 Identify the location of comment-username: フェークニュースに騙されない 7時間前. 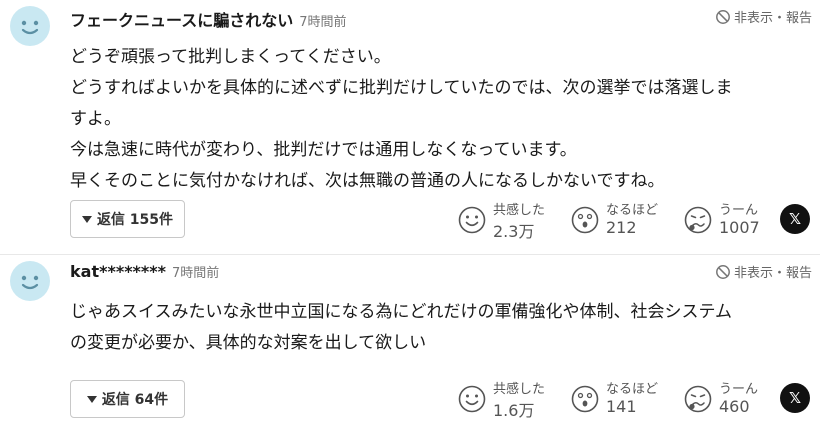
(208, 19).